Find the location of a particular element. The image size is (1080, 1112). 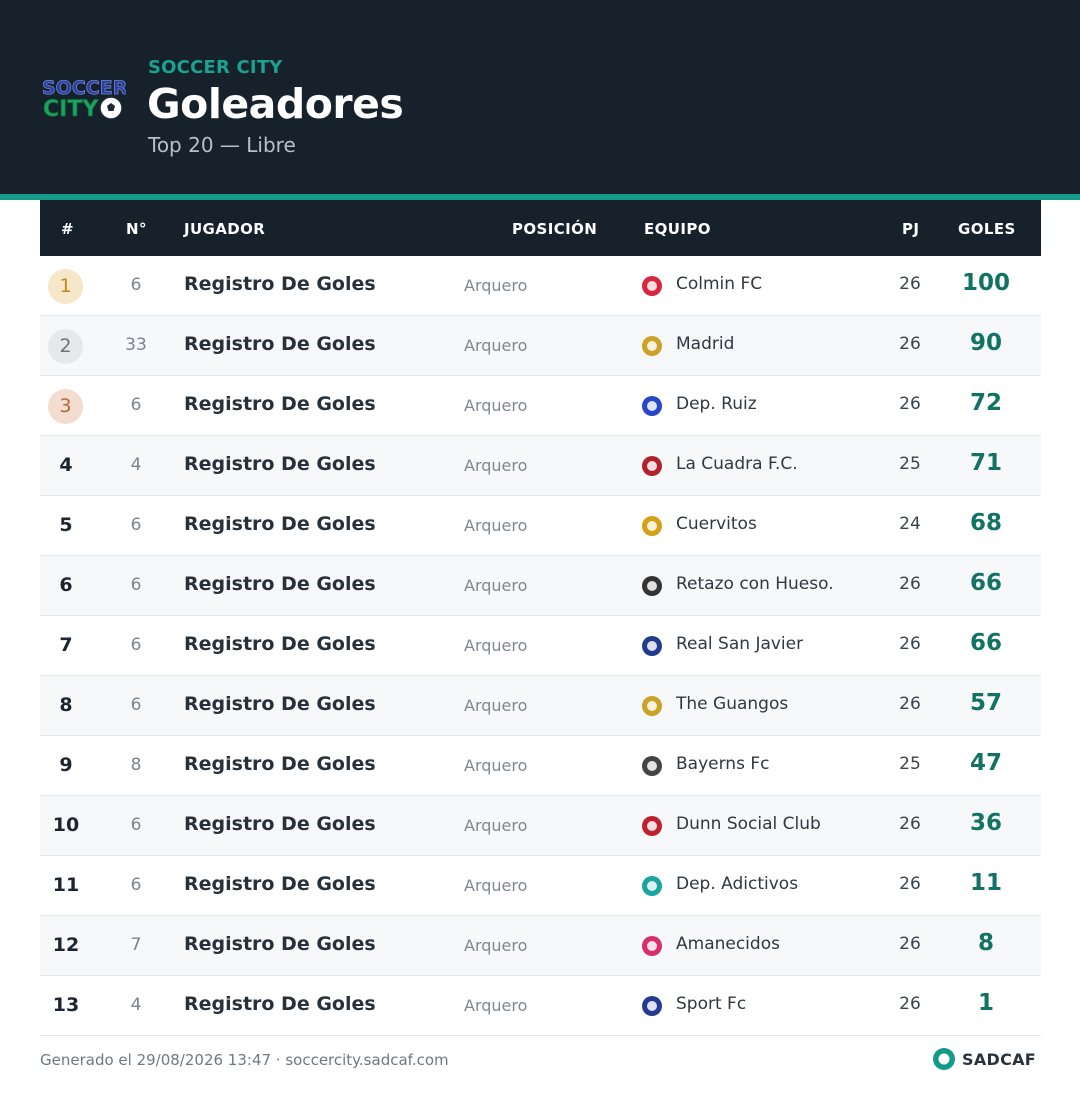

rank-cell: 10 is located at coordinates (66, 825).